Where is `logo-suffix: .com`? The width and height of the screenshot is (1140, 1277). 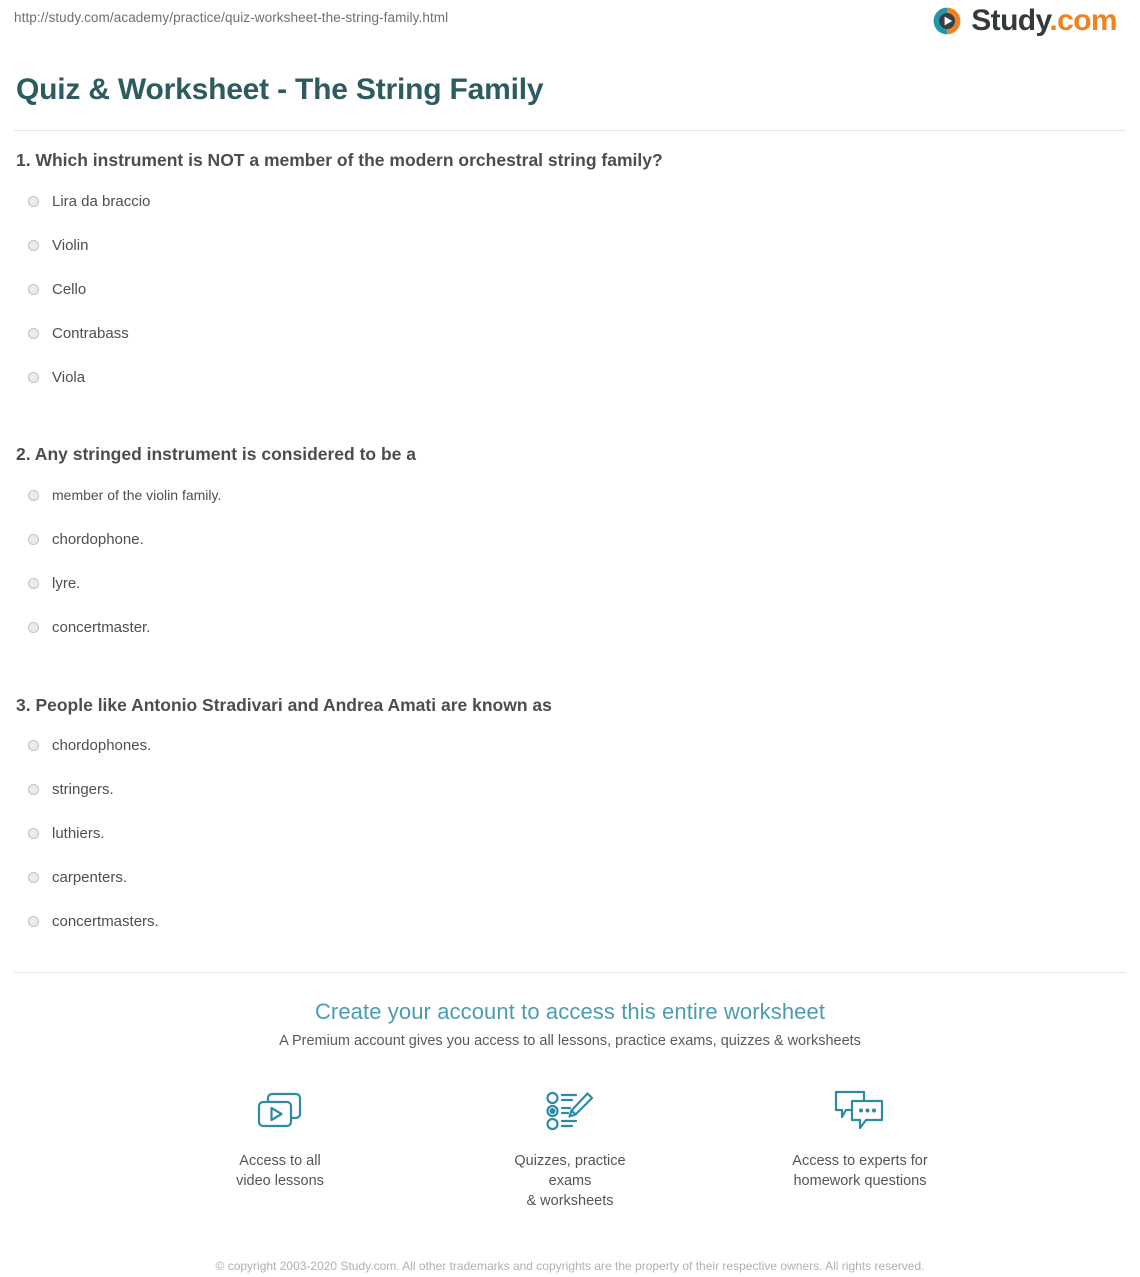 logo-suffix: .com is located at coordinates (1083, 20).